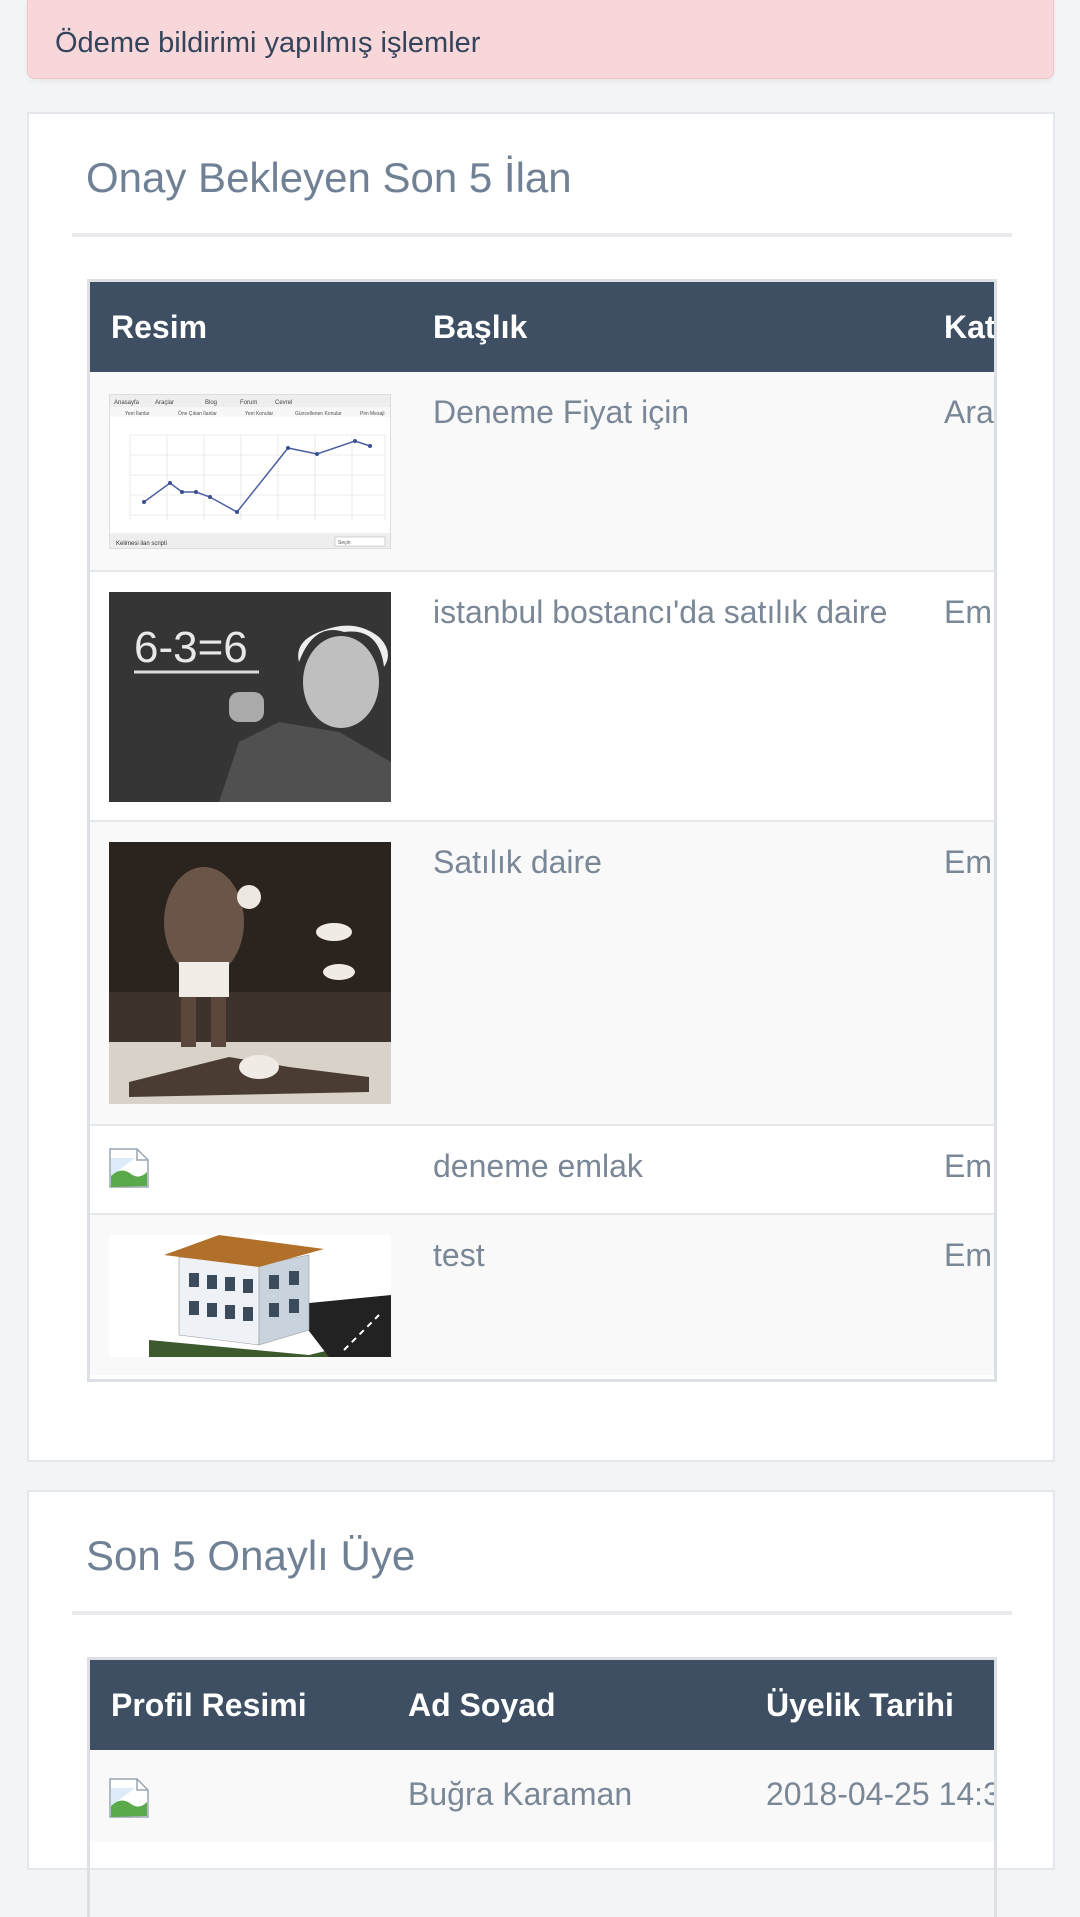  What do you see at coordinates (259, 414) in the screenshot?
I see `thumb-subnav-3: Yeni Konular` at bounding box center [259, 414].